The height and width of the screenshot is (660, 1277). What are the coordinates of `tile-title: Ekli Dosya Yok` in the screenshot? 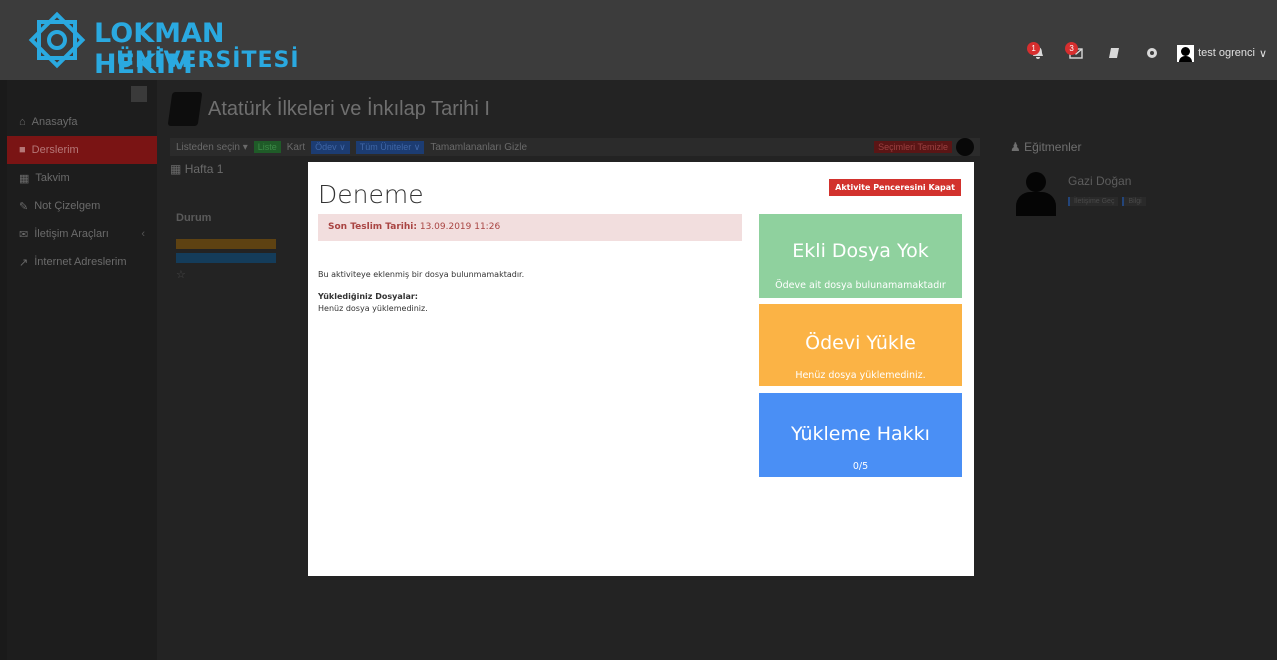 It's located at (860, 251).